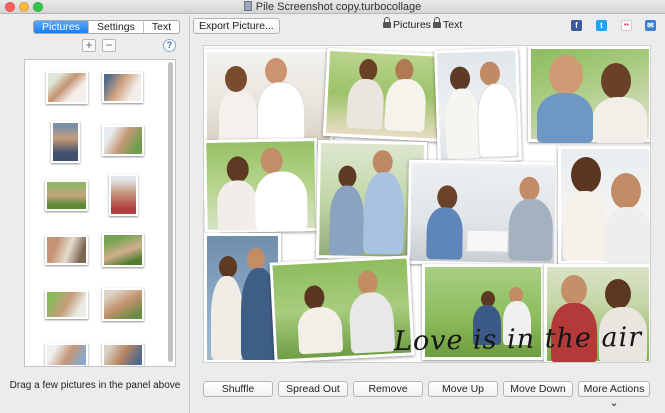 This screenshot has width=665, height=413. I want to click on twitter-icon: t, so click(601, 25).